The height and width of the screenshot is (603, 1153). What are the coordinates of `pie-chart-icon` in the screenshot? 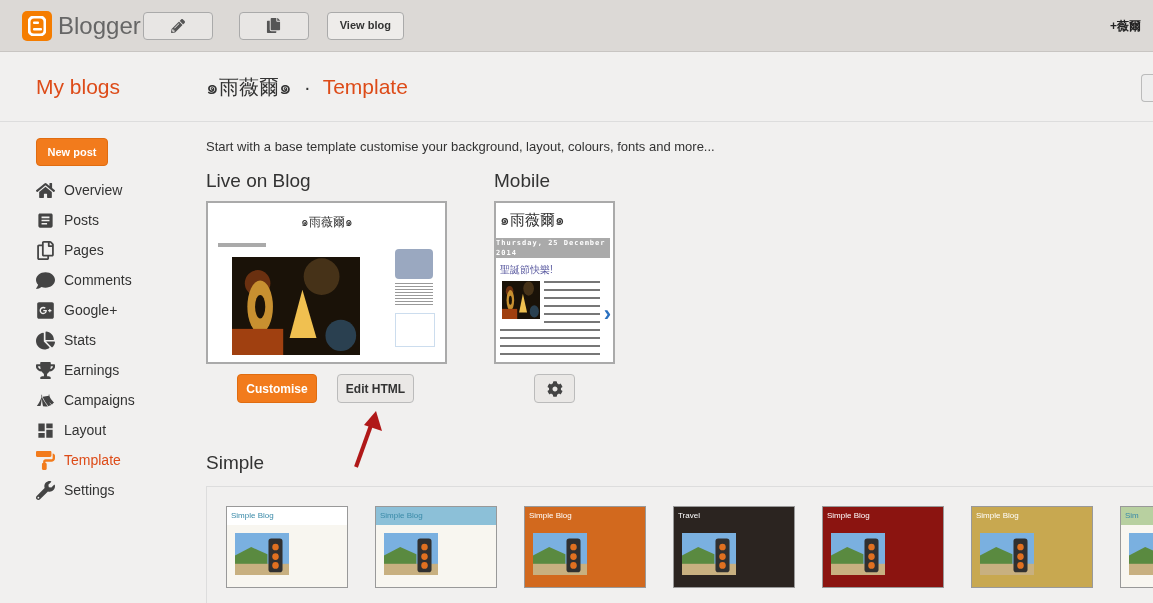 It's located at (45, 340).